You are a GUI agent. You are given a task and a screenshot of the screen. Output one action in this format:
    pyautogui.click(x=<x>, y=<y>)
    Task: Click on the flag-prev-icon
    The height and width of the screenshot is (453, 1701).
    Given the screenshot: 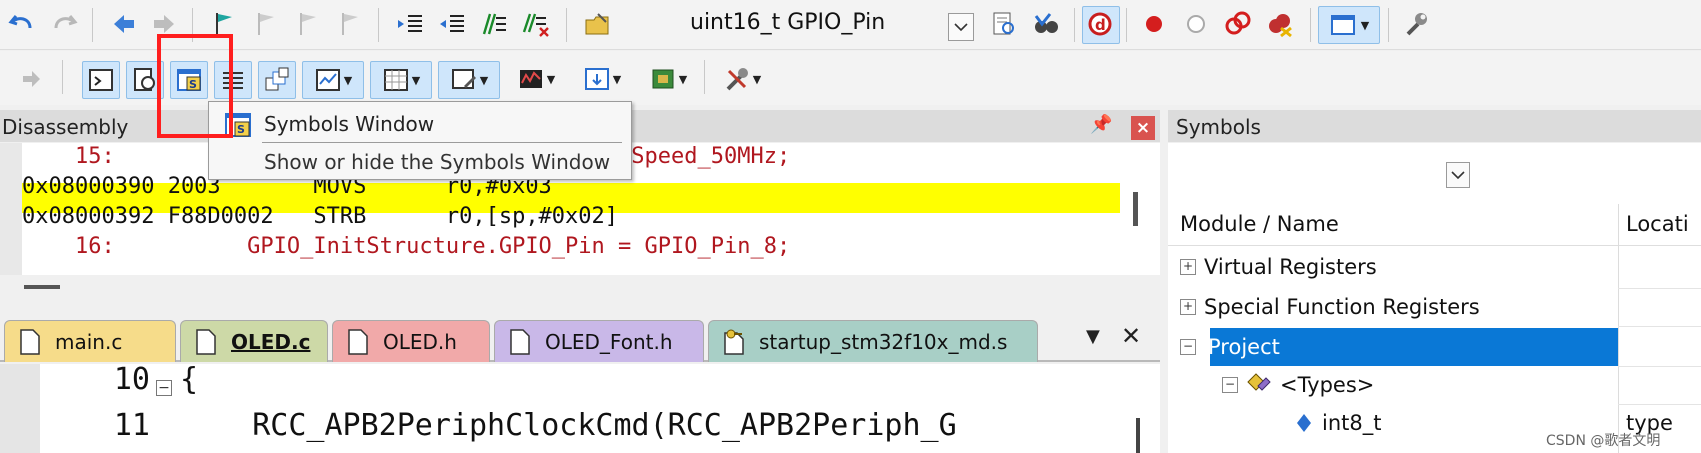 What is the action you would take?
    pyautogui.click(x=266, y=24)
    